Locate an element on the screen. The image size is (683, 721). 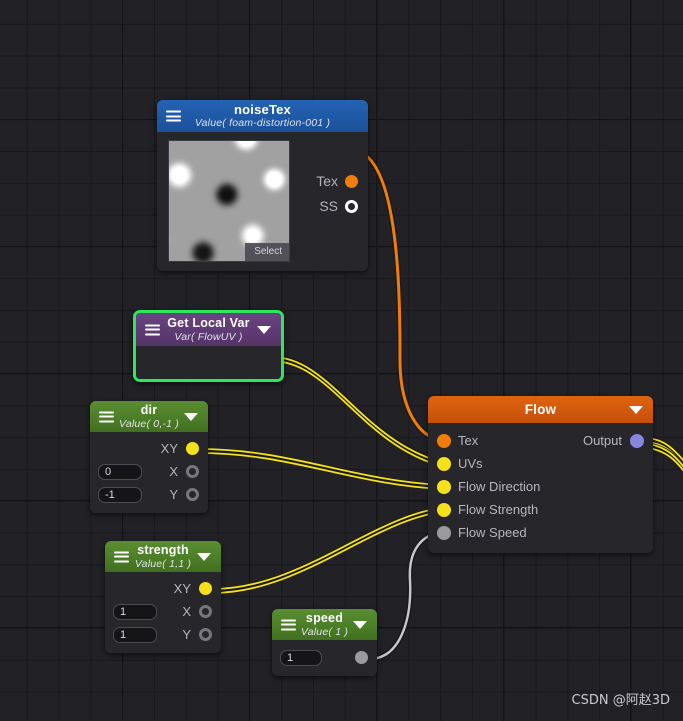
node-speed: speed Value( 1 ) 1 is located at coordinates (324, 642).